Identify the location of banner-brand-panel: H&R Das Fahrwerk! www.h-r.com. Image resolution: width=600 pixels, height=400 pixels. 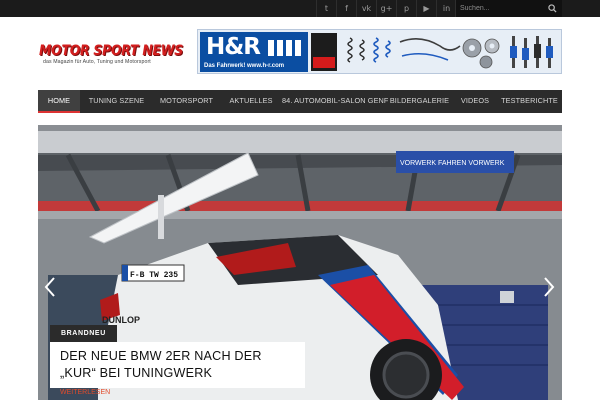
(254, 52).